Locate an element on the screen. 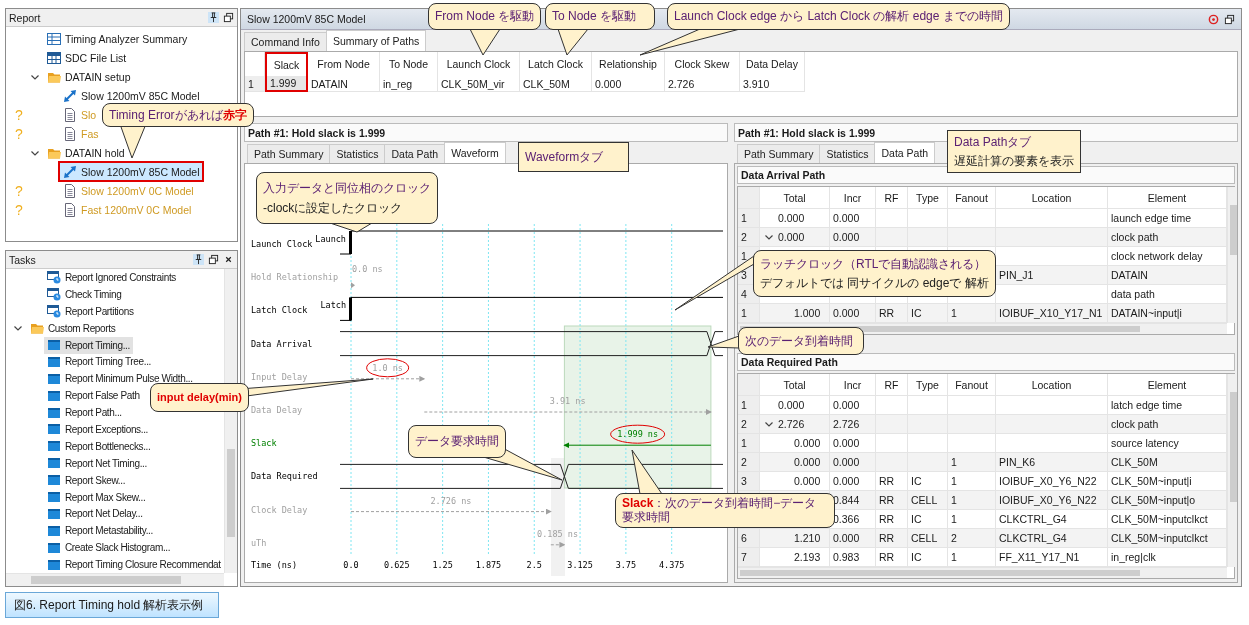 This screenshot has width=1249, height=625. table-cell: 3.910 is located at coordinates (772, 84).